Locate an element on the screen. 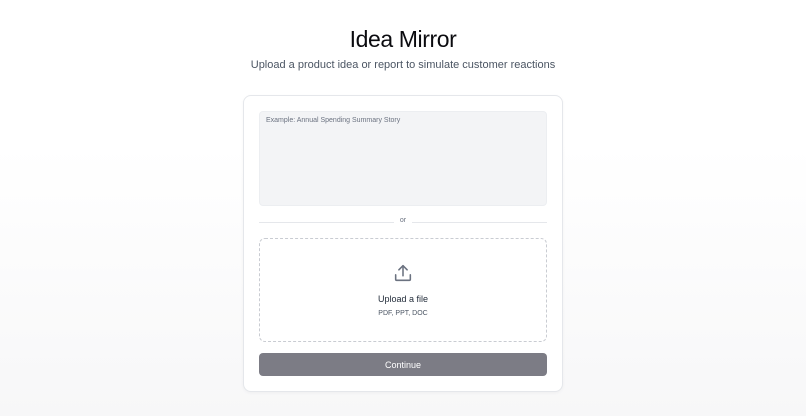 Image resolution: width=806 pixels, height=416 pixels. upload-formats: PDF, PPT, DOC is located at coordinates (403, 313).